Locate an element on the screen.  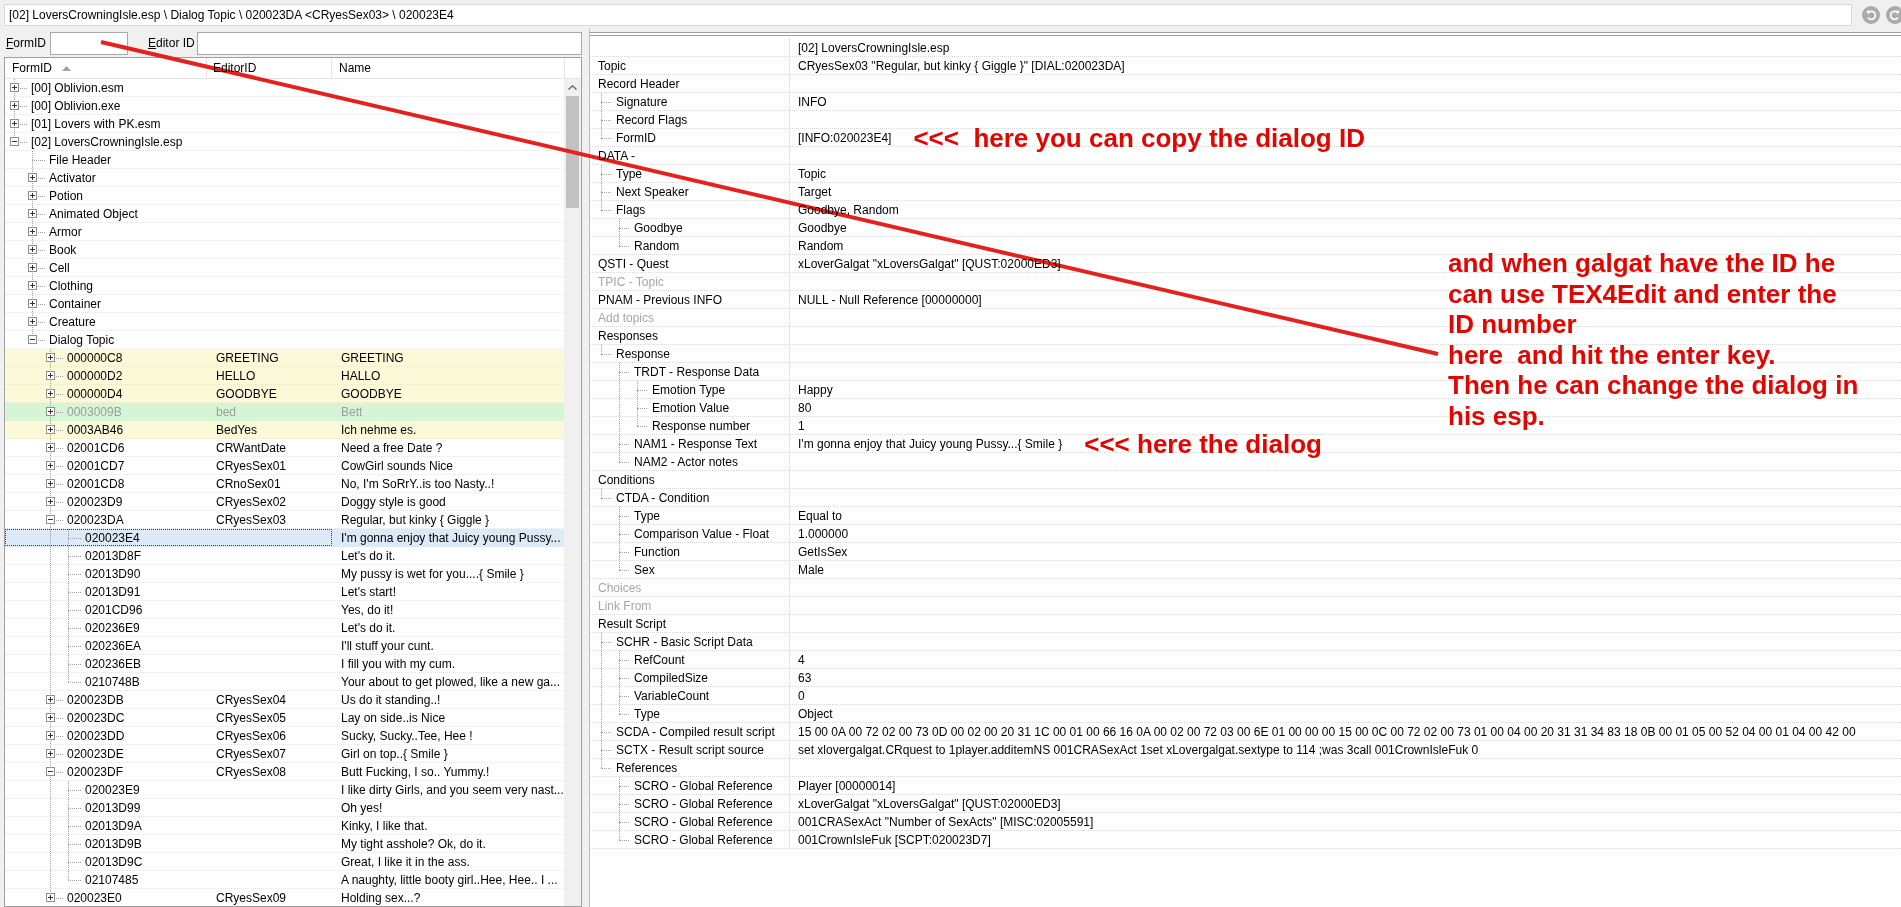
tree-row: Armor is located at coordinates (284, 232).